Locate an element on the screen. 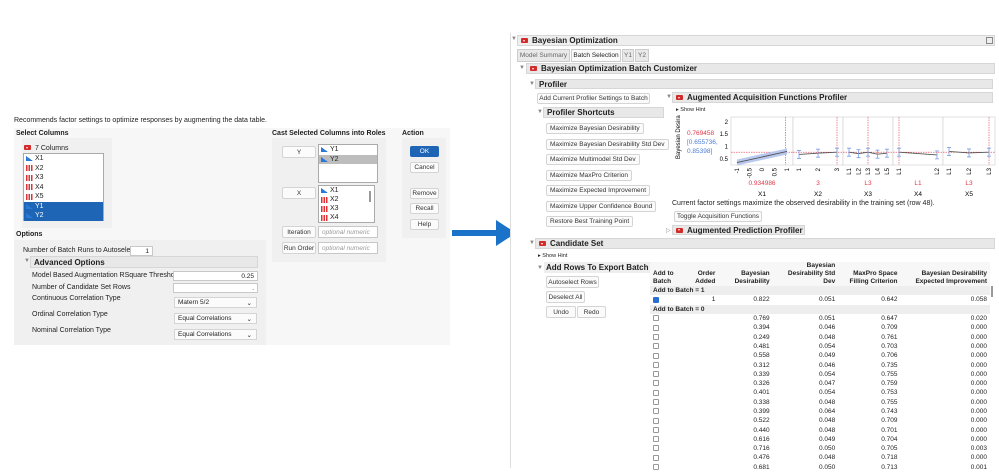 The width and height of the screenshot is (999, 472). iteration-button: Iteration is located at coordinates (299, 232).